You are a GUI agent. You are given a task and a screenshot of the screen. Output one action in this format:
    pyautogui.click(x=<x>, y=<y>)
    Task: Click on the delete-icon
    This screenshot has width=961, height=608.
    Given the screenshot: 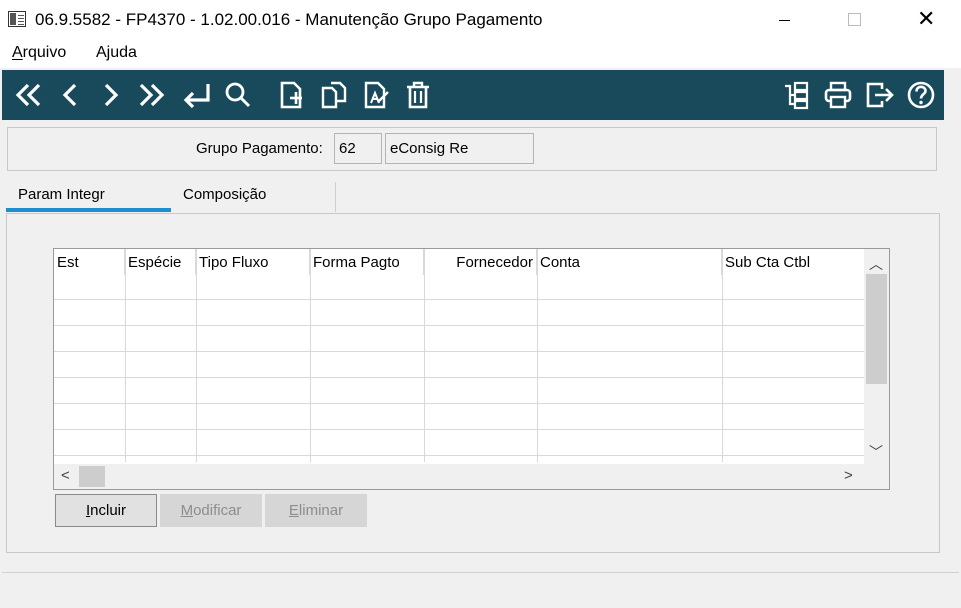 What is the action you would take?
    pyautogui.click(x=418, y=95)
    